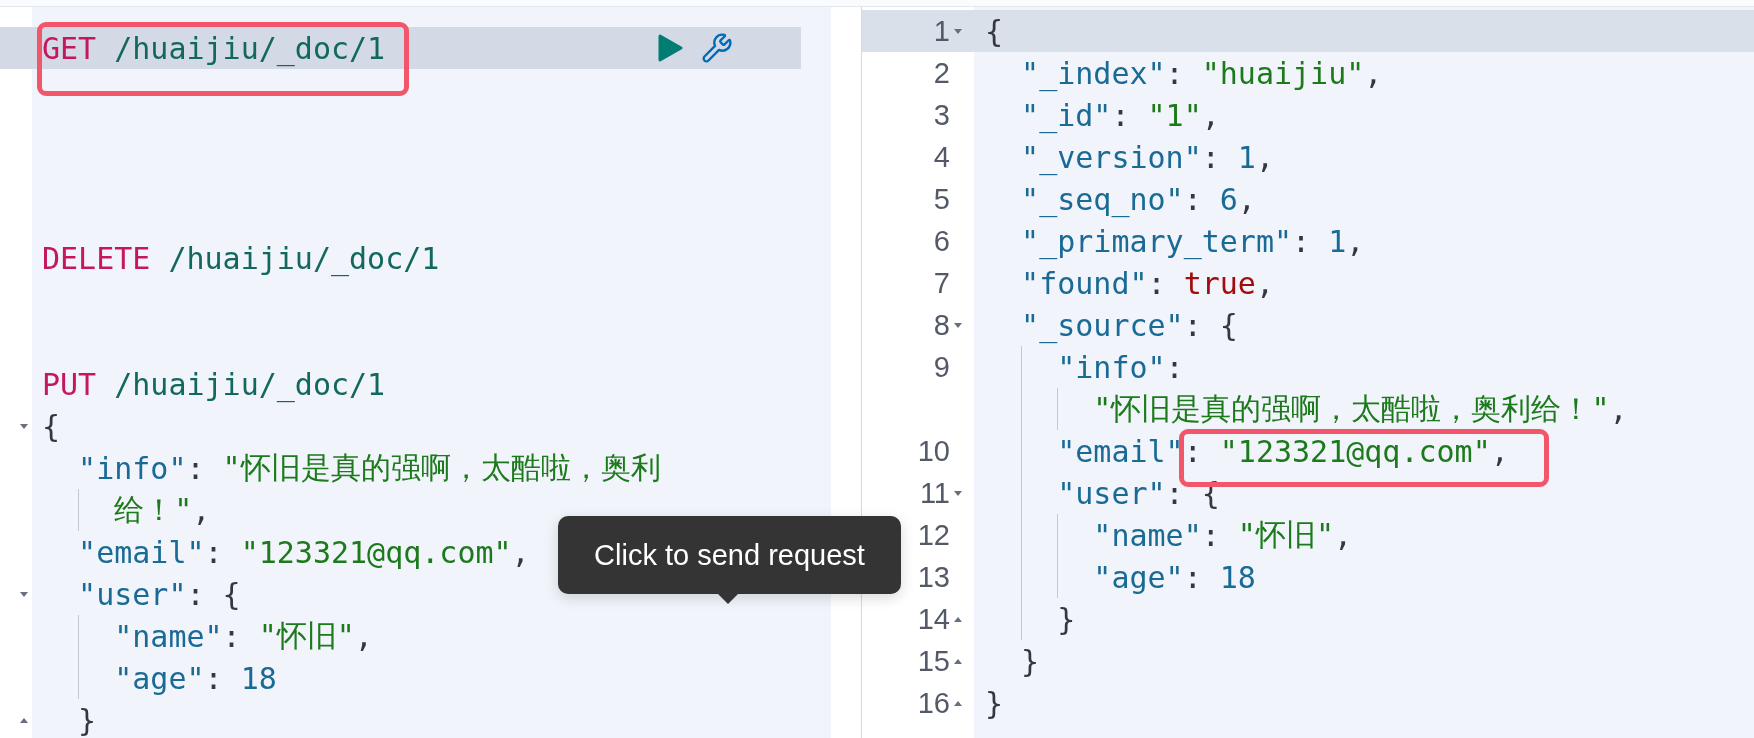 The width and height of the screenshot is (1754, 738). Describe the element at coordinates (933, 619) in the screenshot. I see `line-number: 14` at that location.